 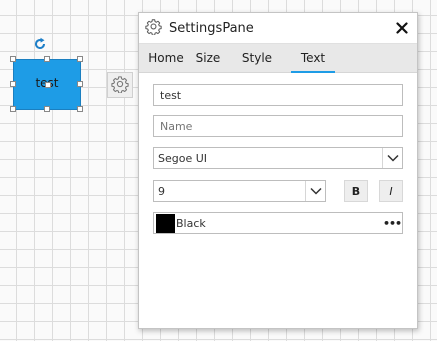 I want to click on node-pin-handle, so click(x=48, y=85).